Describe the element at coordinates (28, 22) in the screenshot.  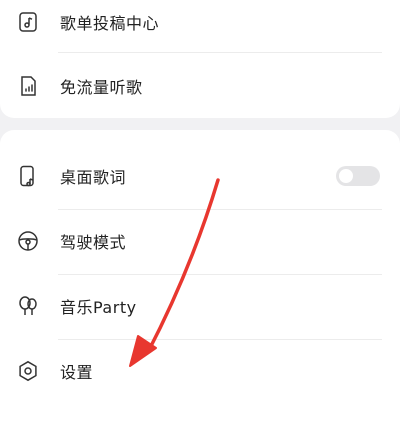
I see `music-note-doc-icon` at that location.